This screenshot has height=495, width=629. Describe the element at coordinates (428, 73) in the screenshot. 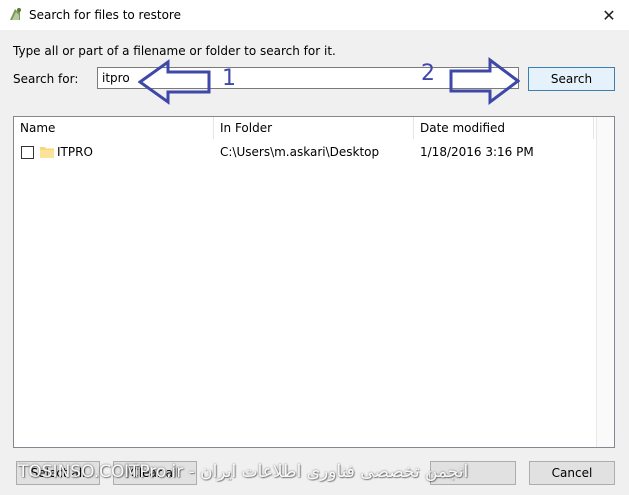

I see `annotation-number-2: 2` at that location.